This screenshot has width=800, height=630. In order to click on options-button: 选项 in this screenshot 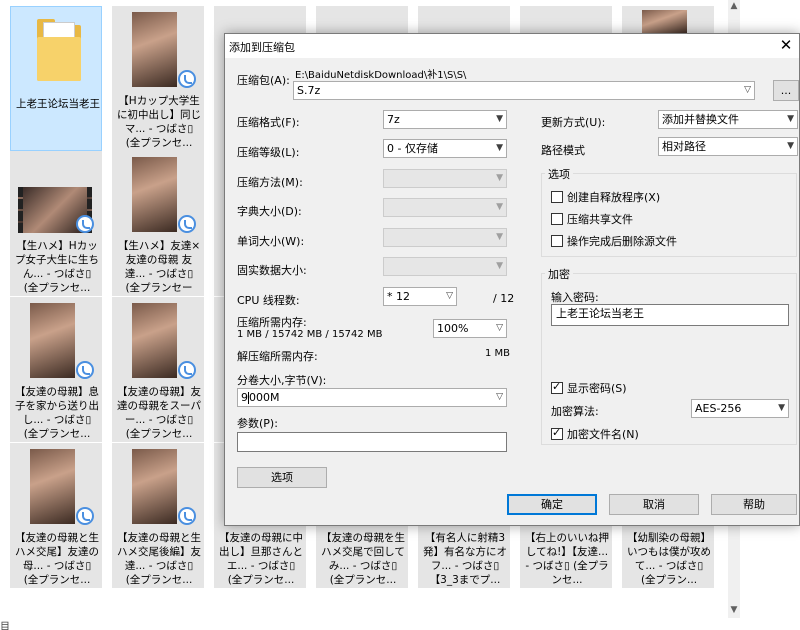, I will do `click(282, 477)`.